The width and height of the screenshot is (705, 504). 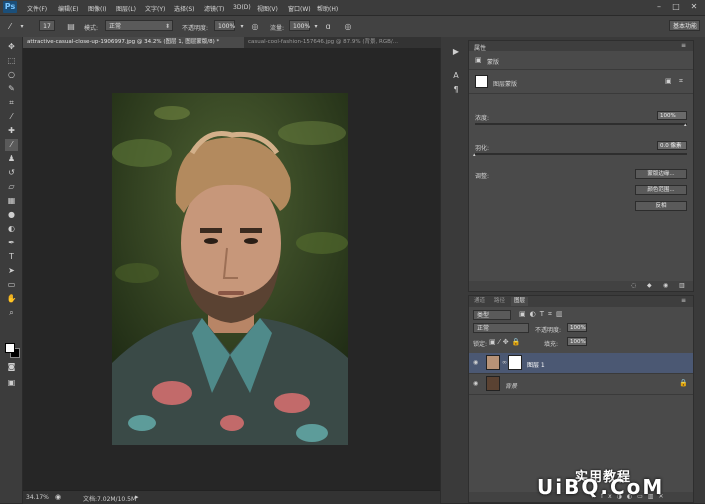 What do you see at coordinates (22, 26) in the screenshot?
I see `chevron-down-icon: ▾` at bounding box center [22, 26].